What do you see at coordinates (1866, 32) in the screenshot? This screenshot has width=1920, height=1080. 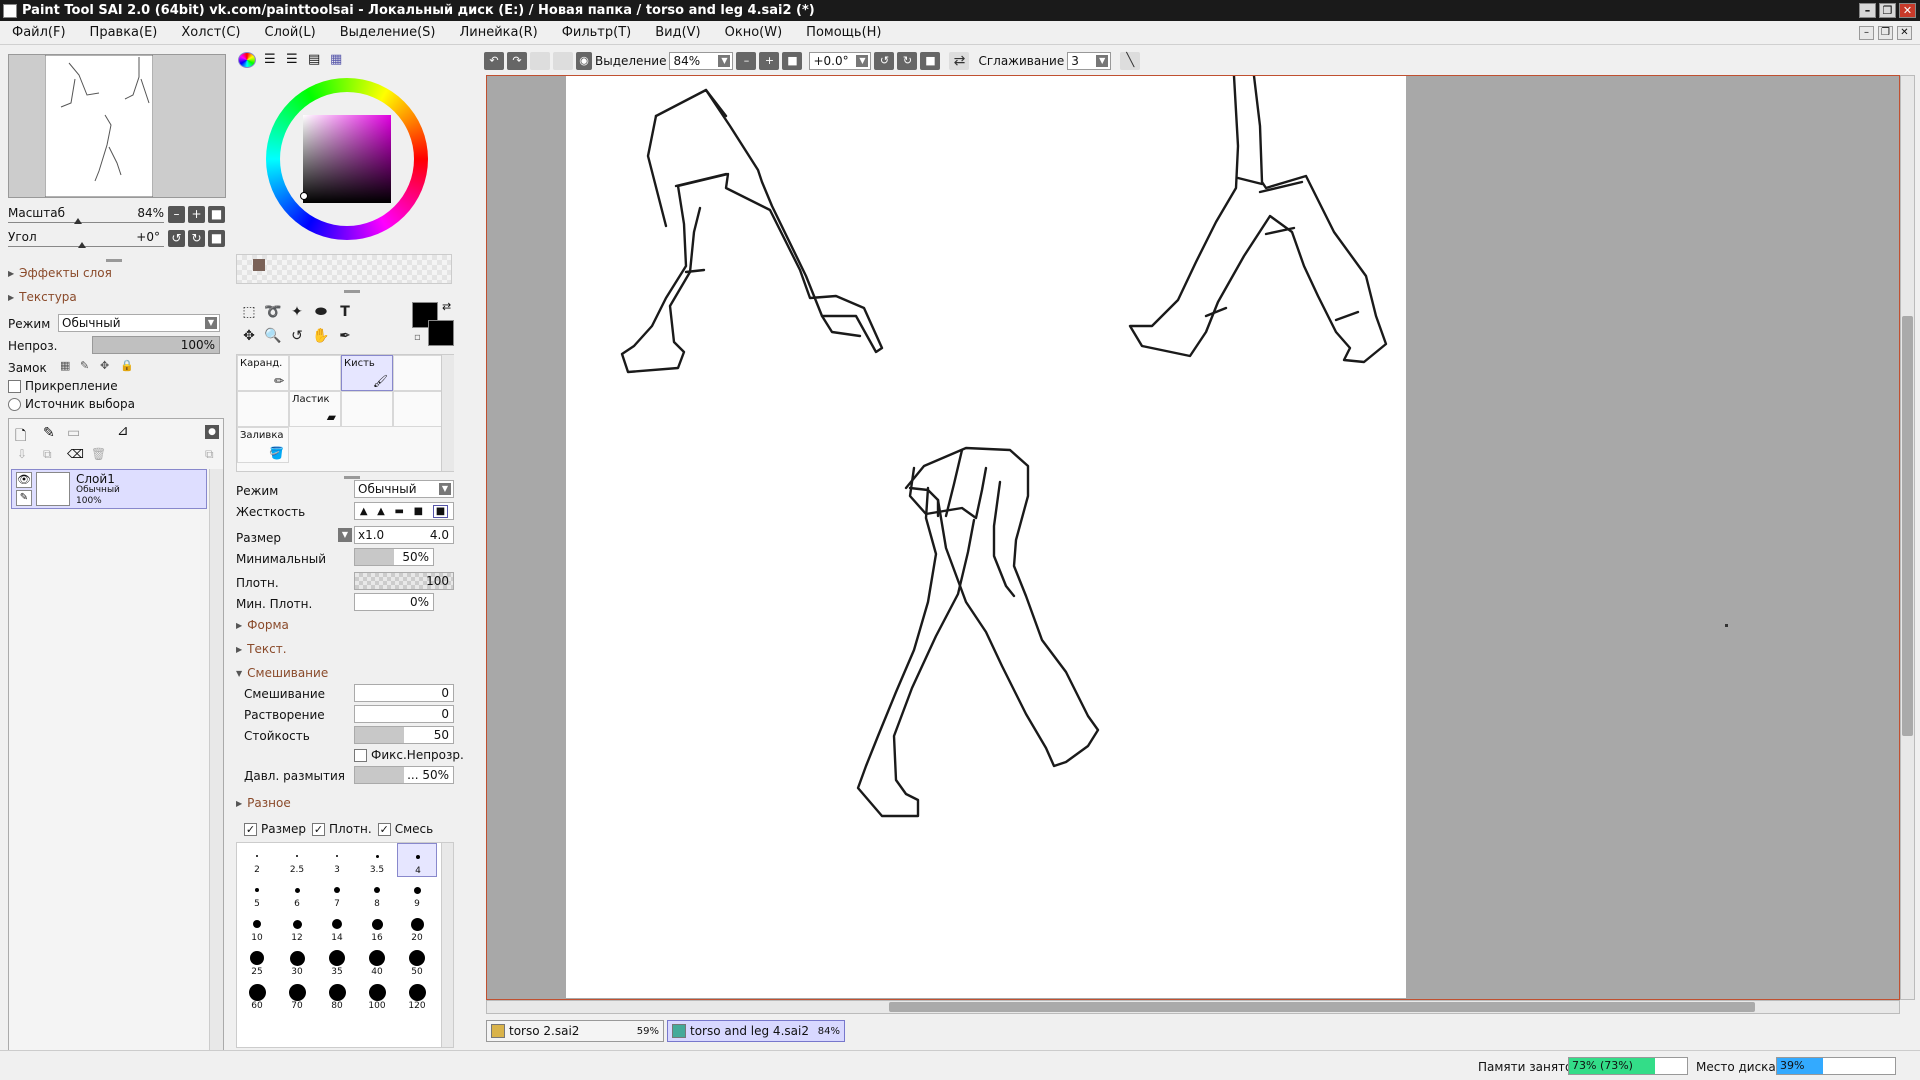 I see `doc-minimize-button: –` at bounding box center [1866, 32].